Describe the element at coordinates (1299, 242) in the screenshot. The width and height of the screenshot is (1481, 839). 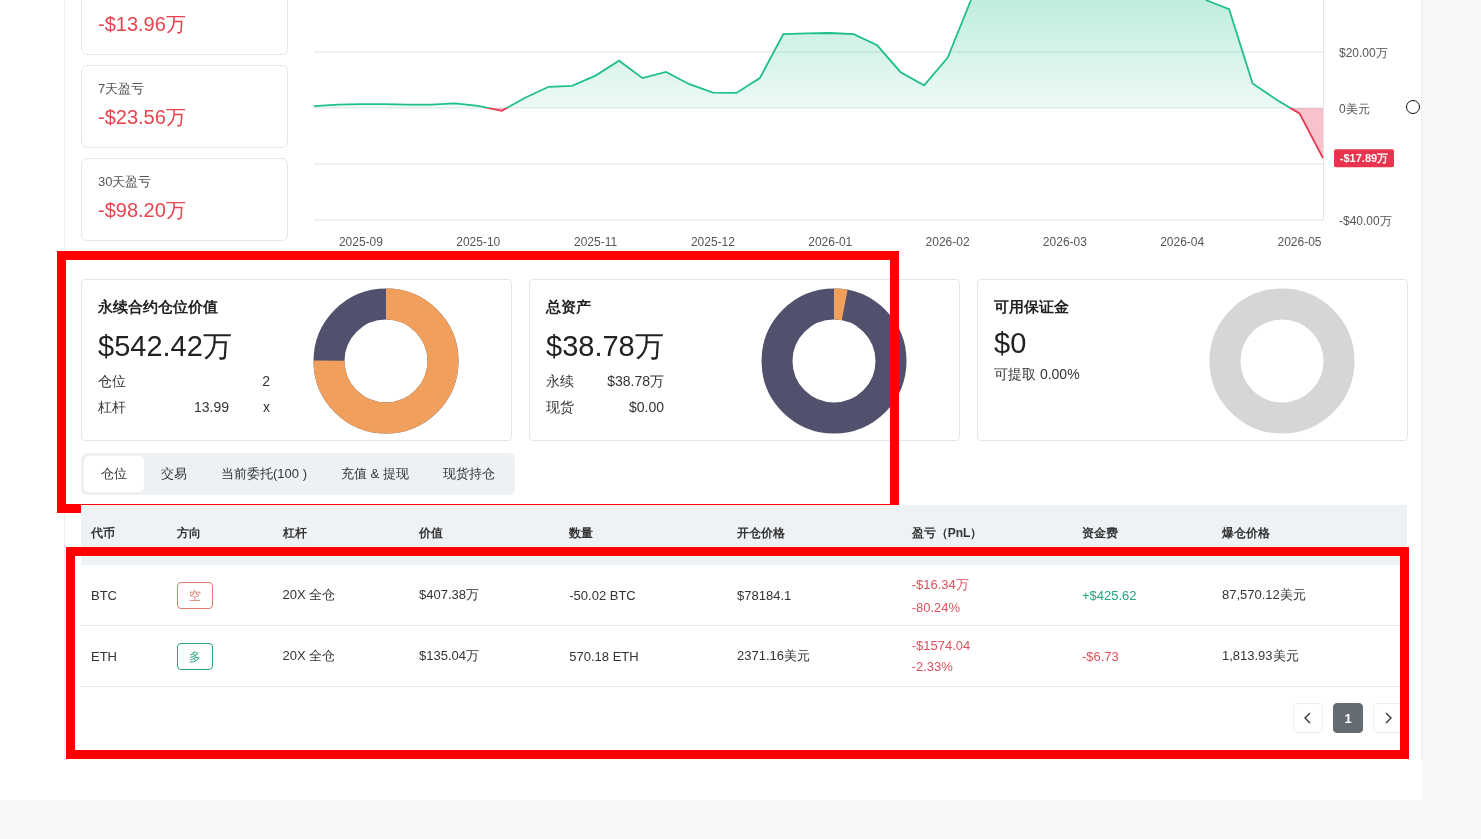
I see `x-axis-label: 2026-05` at that location.